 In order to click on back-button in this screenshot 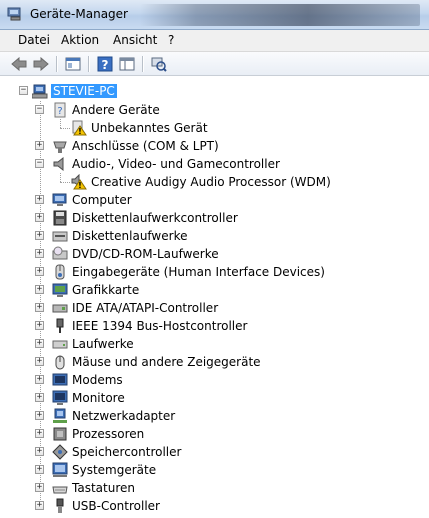, I will do `click(19, 64)`.